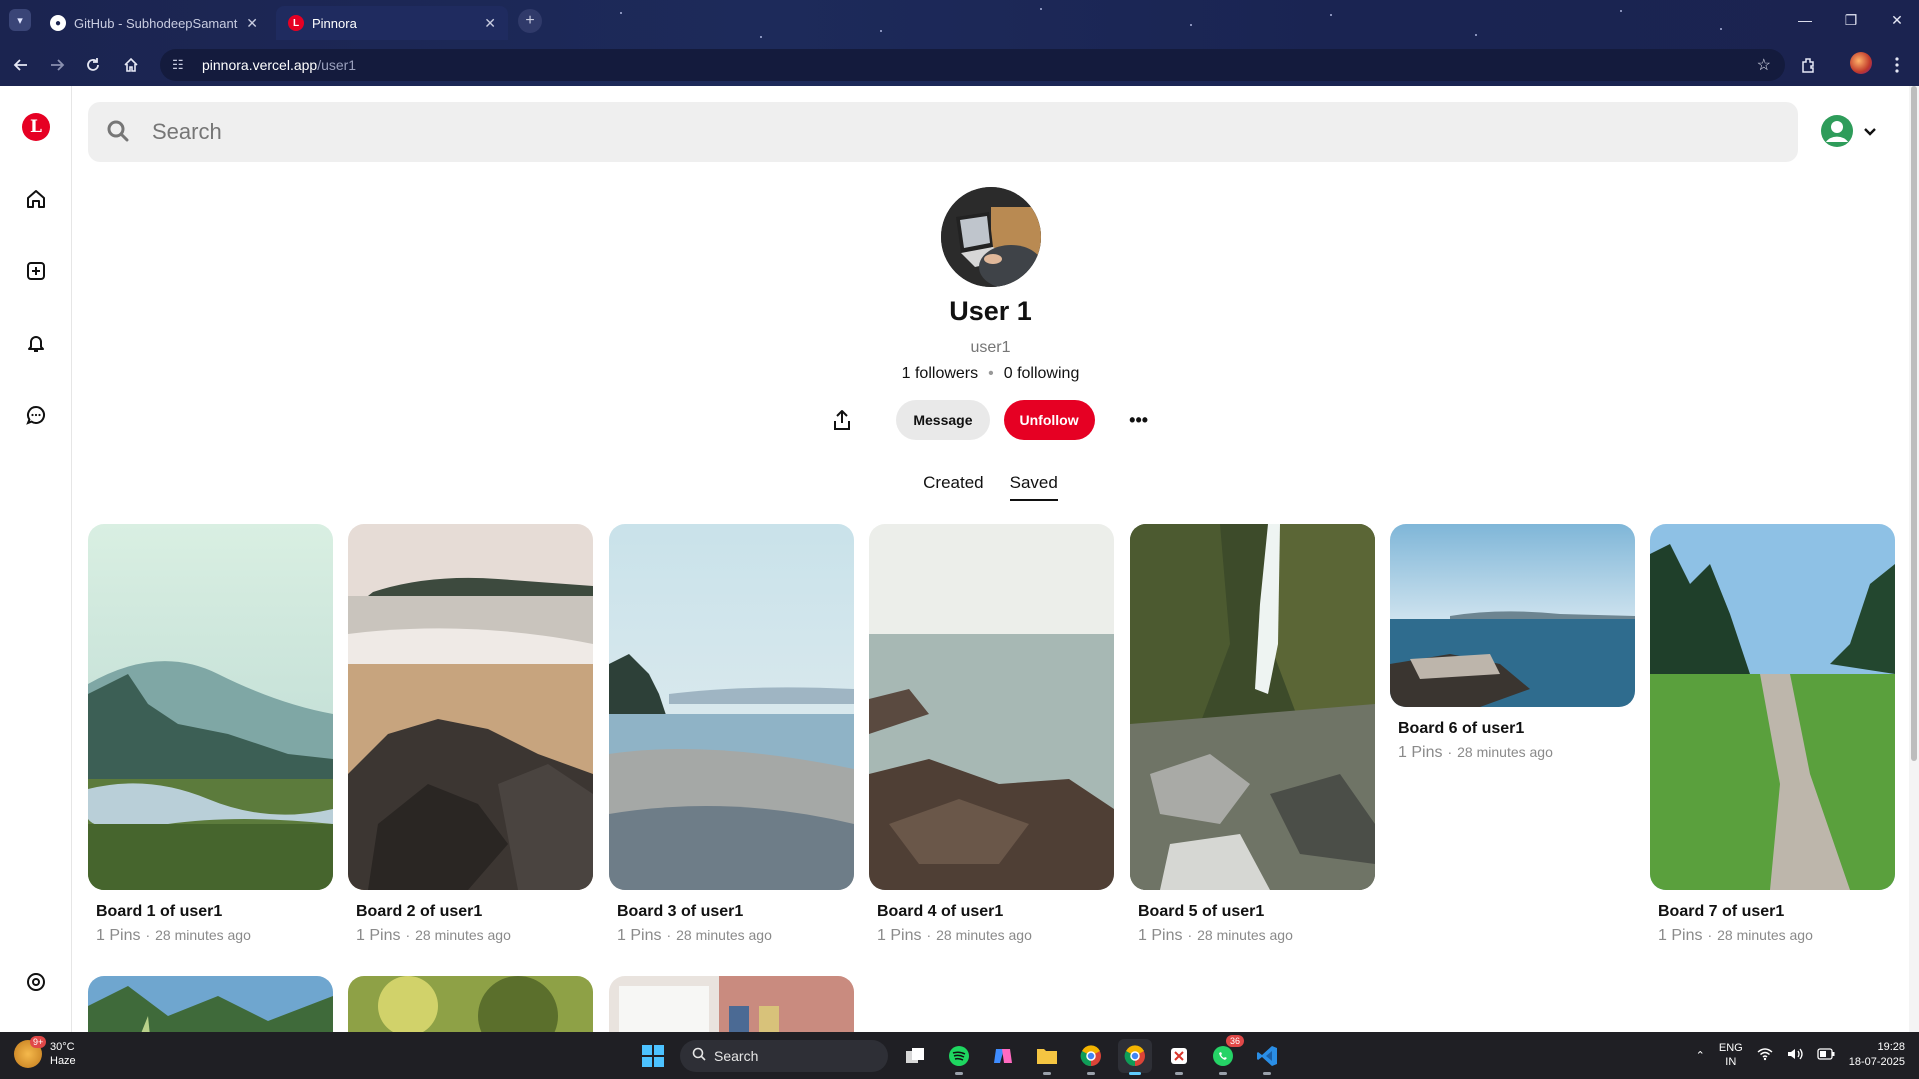 This screenshot has width=1919, height=1079. What do you see at coordinates (991, 237) in the screenshot?
I see `profile-avatar` at bounding box center [991, 237].